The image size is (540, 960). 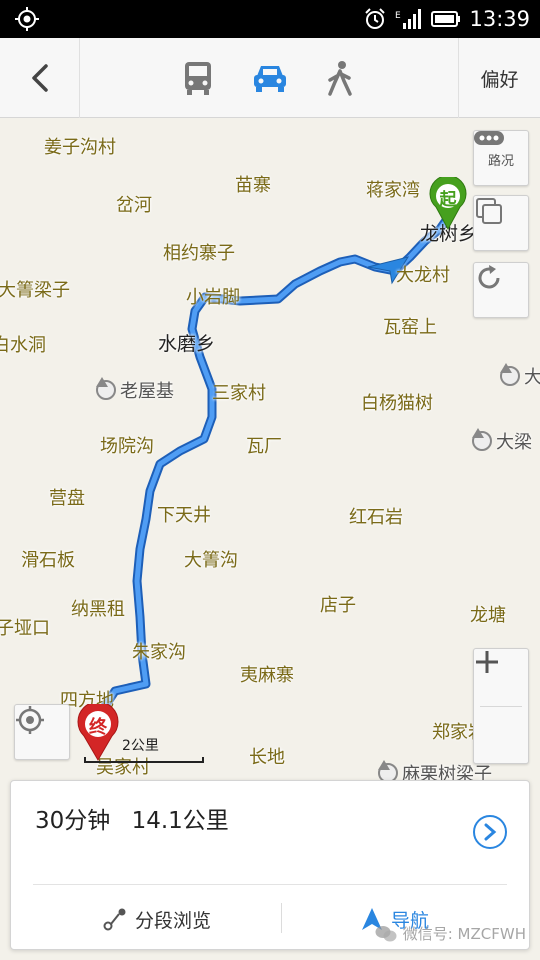 What do you see at coordinates (514, 442) in the screenshot?
I see `poi-name: 大梁` at bounding box center [514, 442].